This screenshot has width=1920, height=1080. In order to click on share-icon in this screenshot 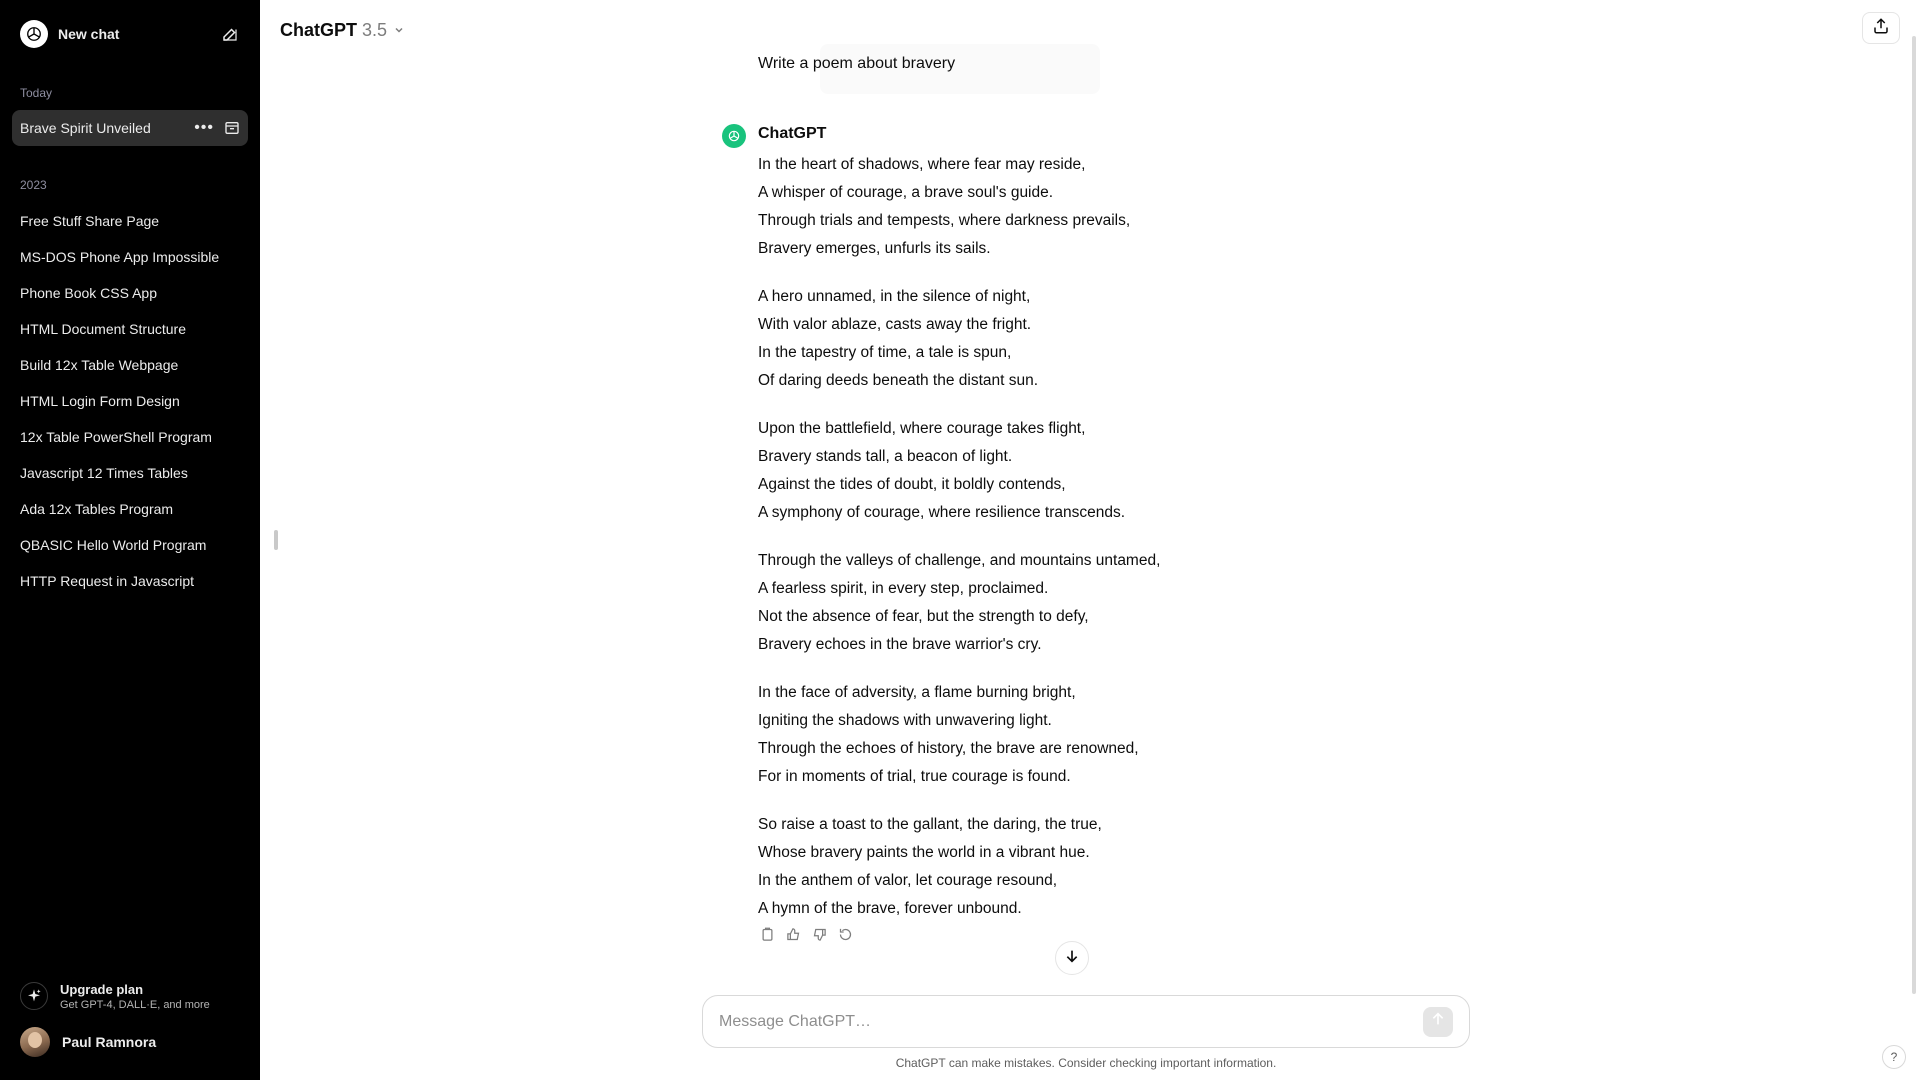, I will do `click(1881, 28)`.